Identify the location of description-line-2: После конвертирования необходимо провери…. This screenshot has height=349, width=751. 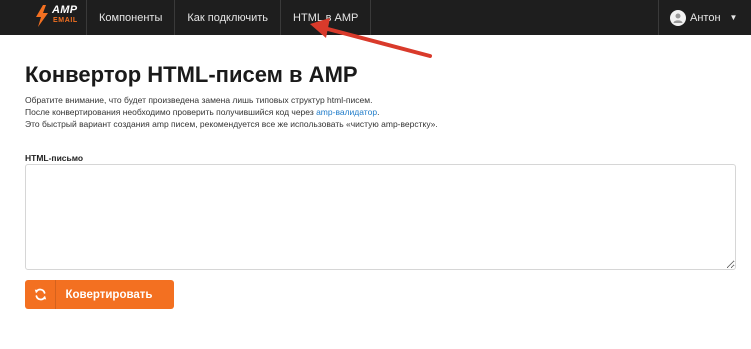
(231, 112).